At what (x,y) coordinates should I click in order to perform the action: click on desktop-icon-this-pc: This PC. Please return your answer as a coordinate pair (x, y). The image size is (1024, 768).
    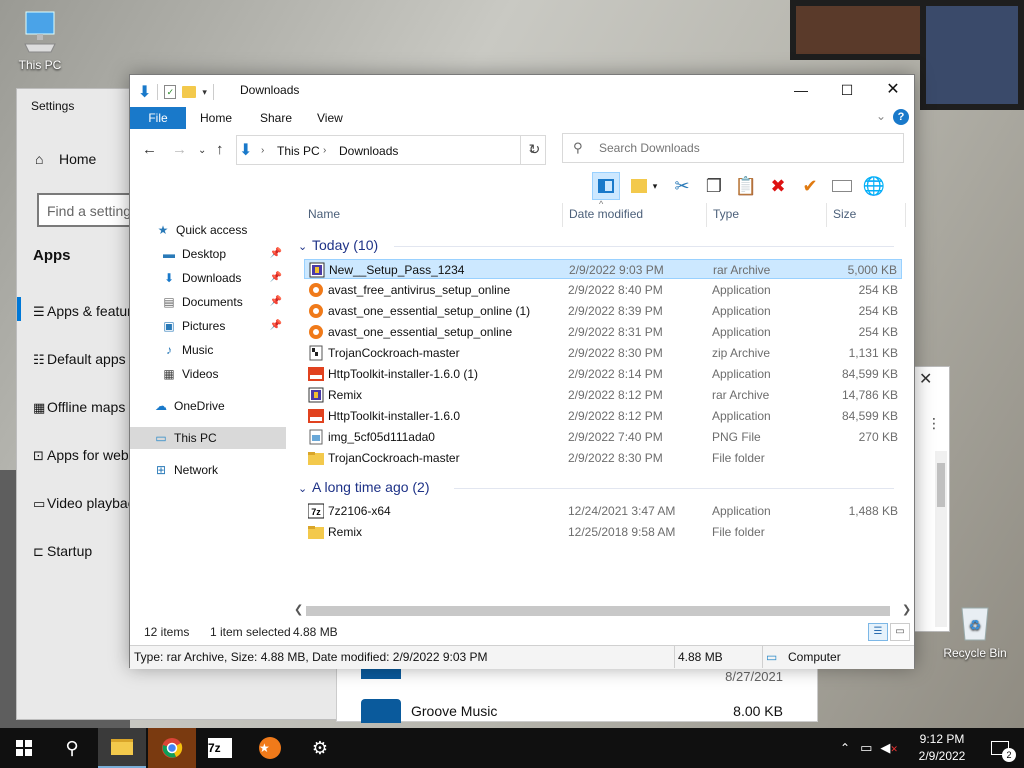
    Looking at the image, I should click on (40, 41).